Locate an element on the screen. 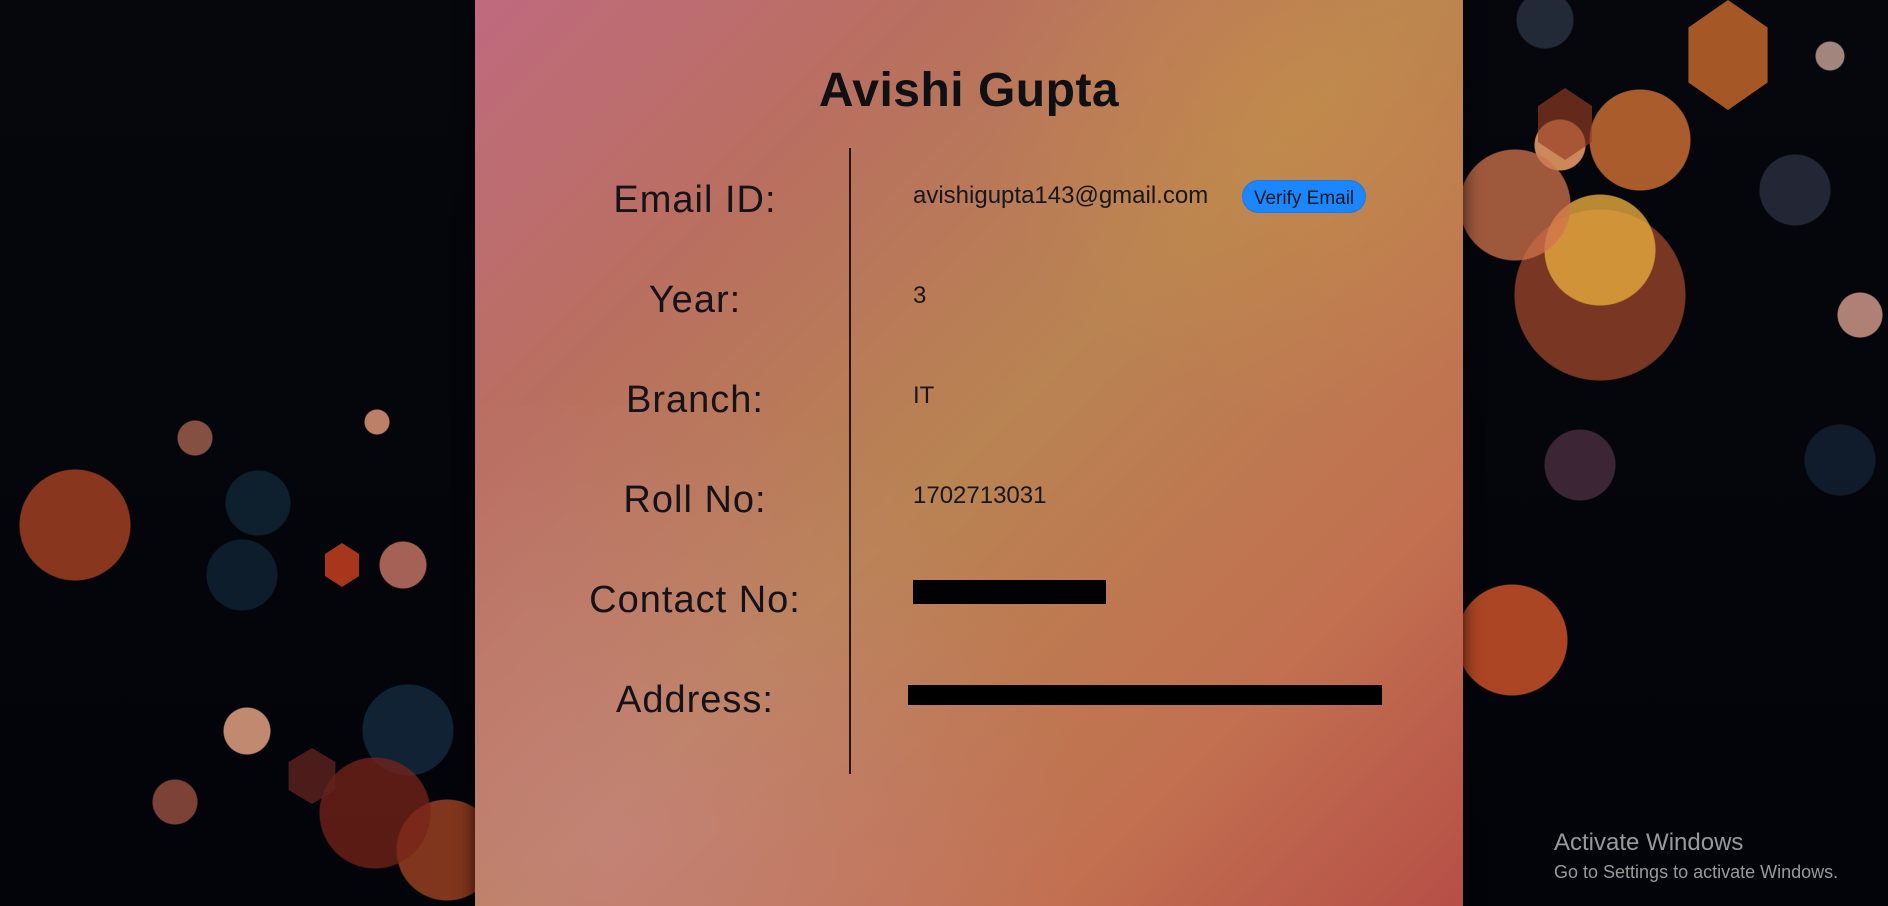  email-label: Email ID: is located at coordinates (695, 200).